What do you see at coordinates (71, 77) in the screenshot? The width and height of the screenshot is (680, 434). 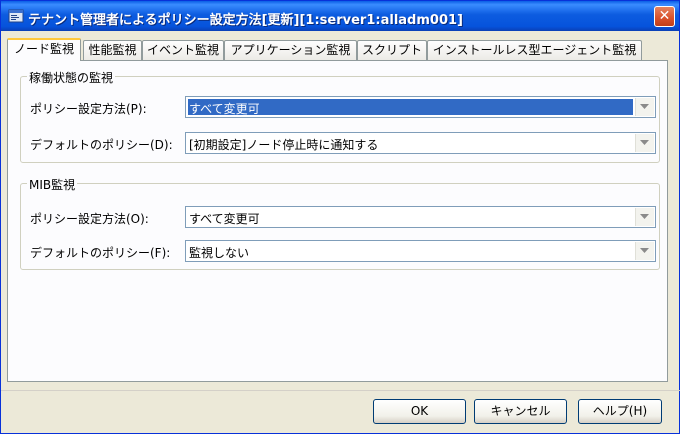 I see `group-title: 稼働状態の監視` at bounding box center [71, 77].